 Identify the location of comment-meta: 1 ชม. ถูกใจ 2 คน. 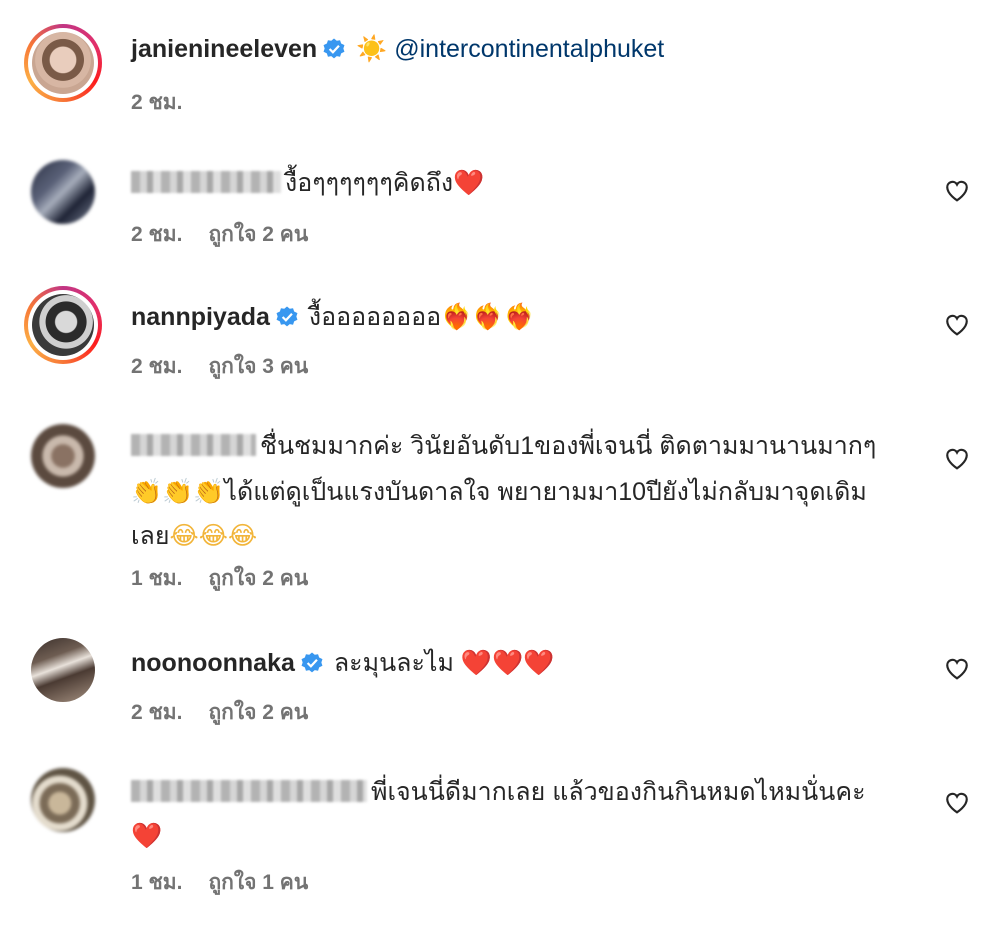
(232, 578).